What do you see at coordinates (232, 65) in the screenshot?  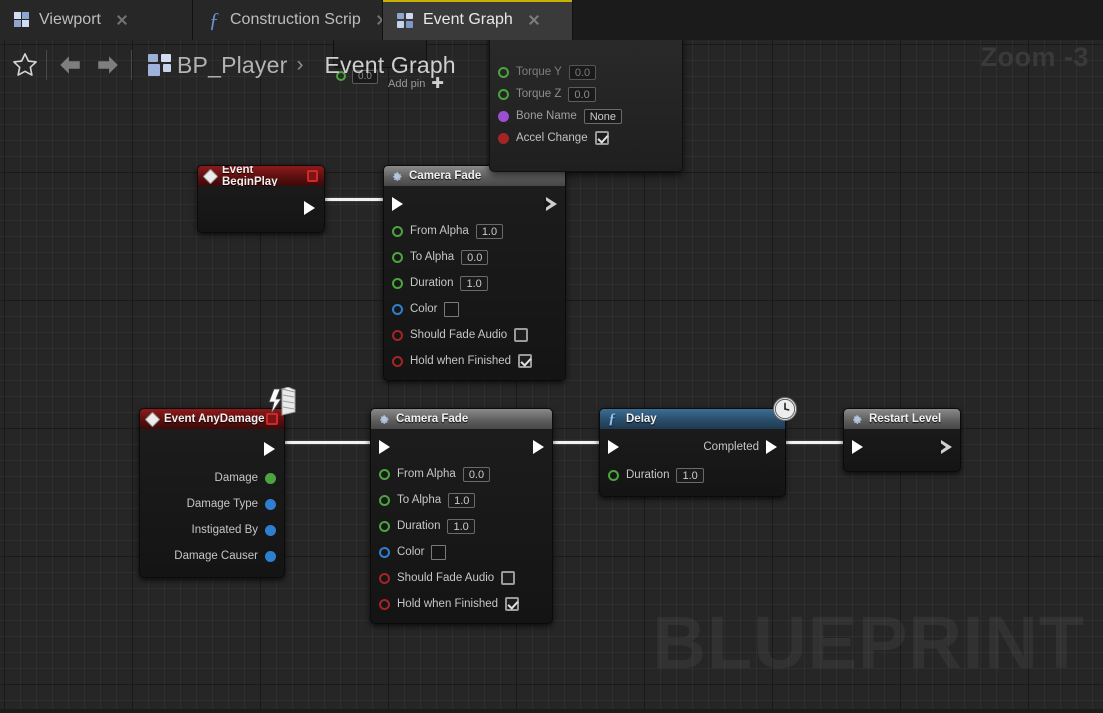 I see `breadcrumb-blueprint-name: BP_Player` at bounding box center [232, 65].